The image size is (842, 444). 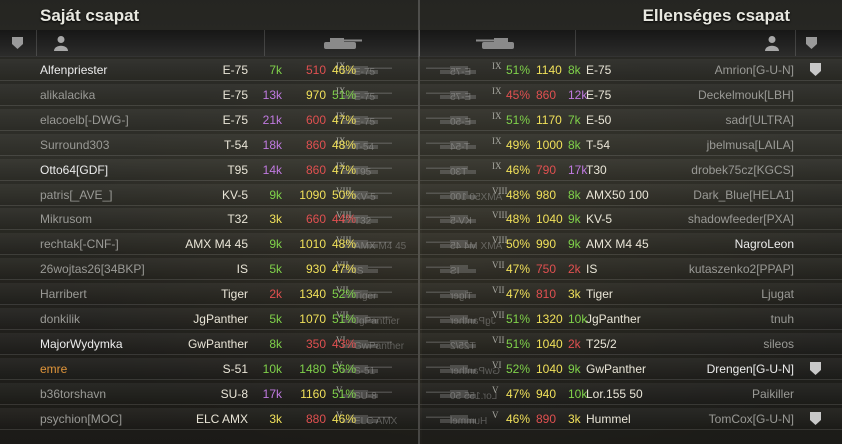 What do you see at coordinates (275, 319) in the screenshot?
I see `battles-count: 5k` at bounding box center [275, 319].